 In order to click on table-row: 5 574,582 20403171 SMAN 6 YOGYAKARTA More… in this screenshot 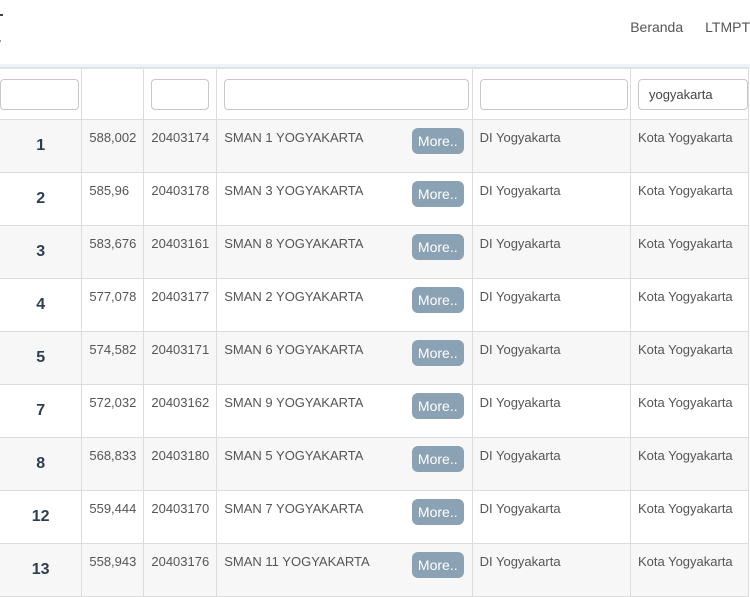, I will do `click(375, 358)`.